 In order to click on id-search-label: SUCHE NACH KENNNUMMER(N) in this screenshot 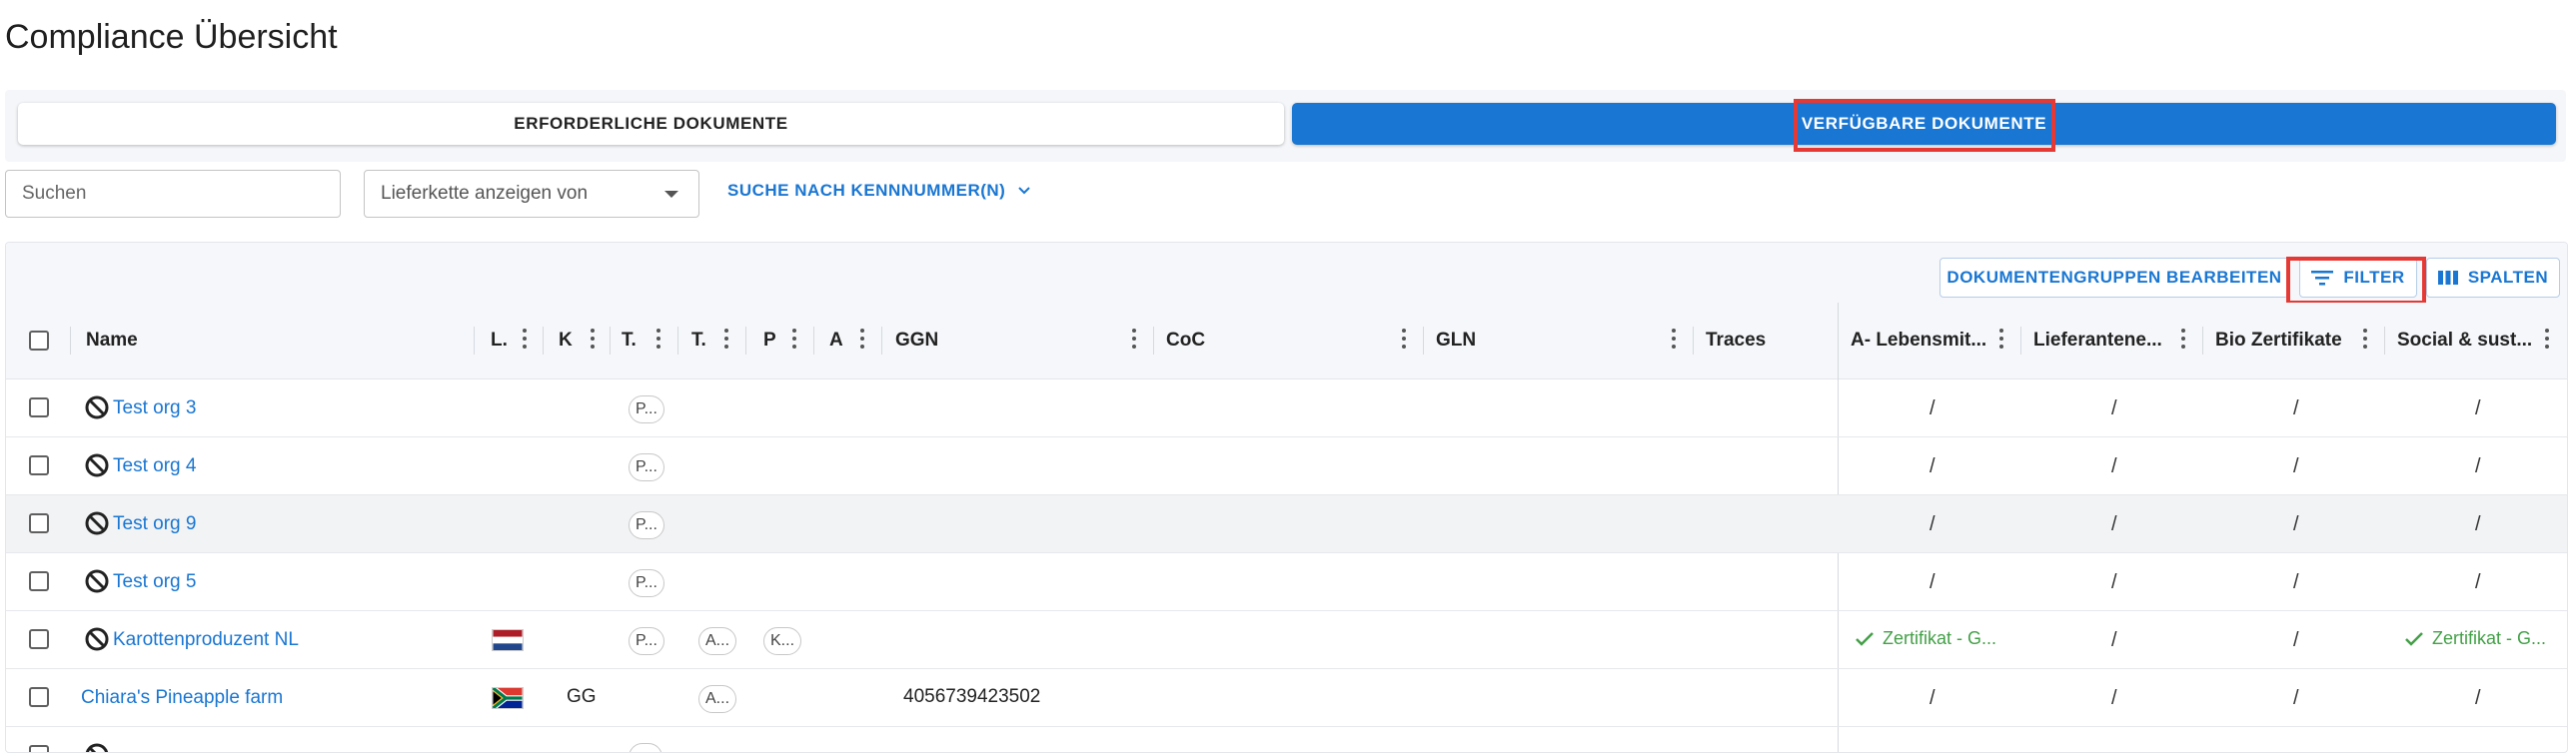, I will do `click(866, 190)`.